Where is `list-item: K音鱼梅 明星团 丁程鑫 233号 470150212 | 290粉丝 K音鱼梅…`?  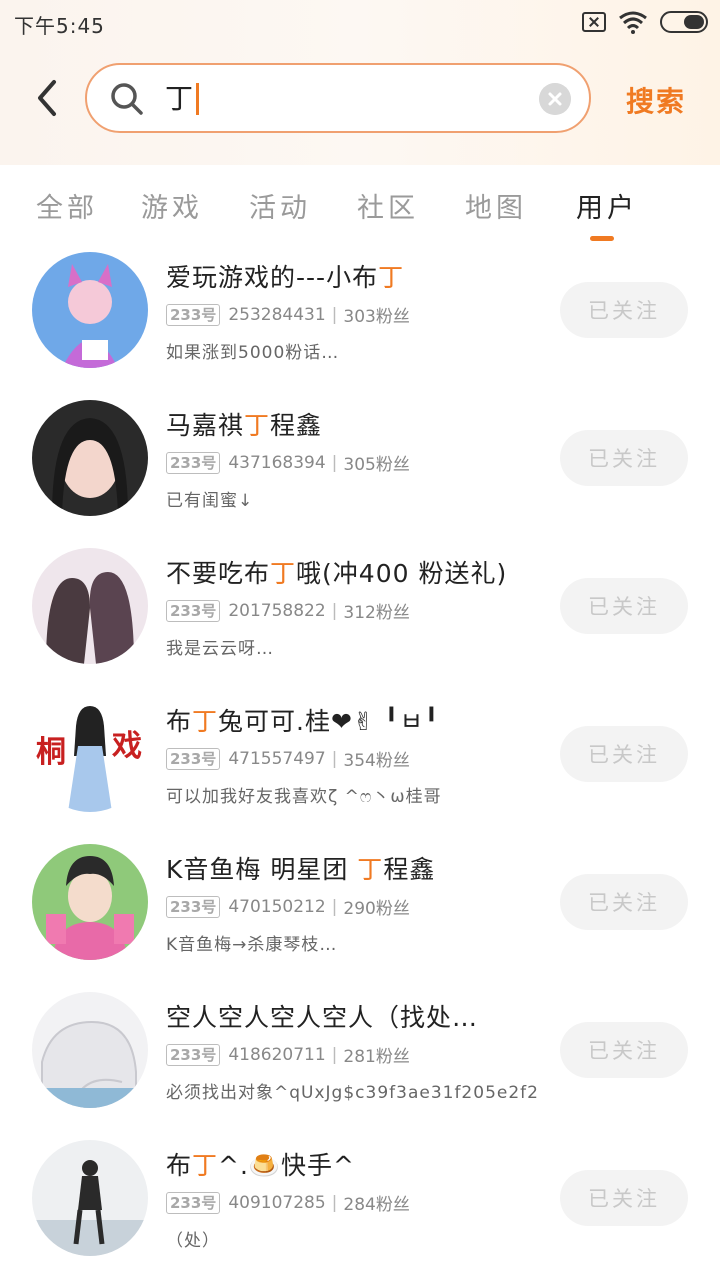 list-item: K音鱼梅 明星团 丁程鑫 233号 470150212 | 290粉丝 K音鱼梅… is located at coordinates (360, 918).